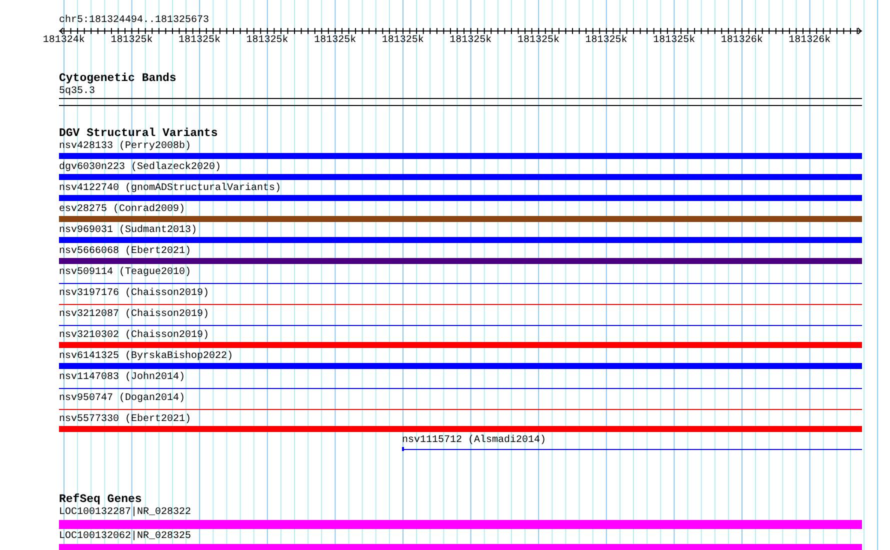 Image resolution: width=890 pixels, height=550 pixels. What do you see at coordinates (460, 524) in the screenshot?
I see `gene-bar` at bounding box center [460, 524].